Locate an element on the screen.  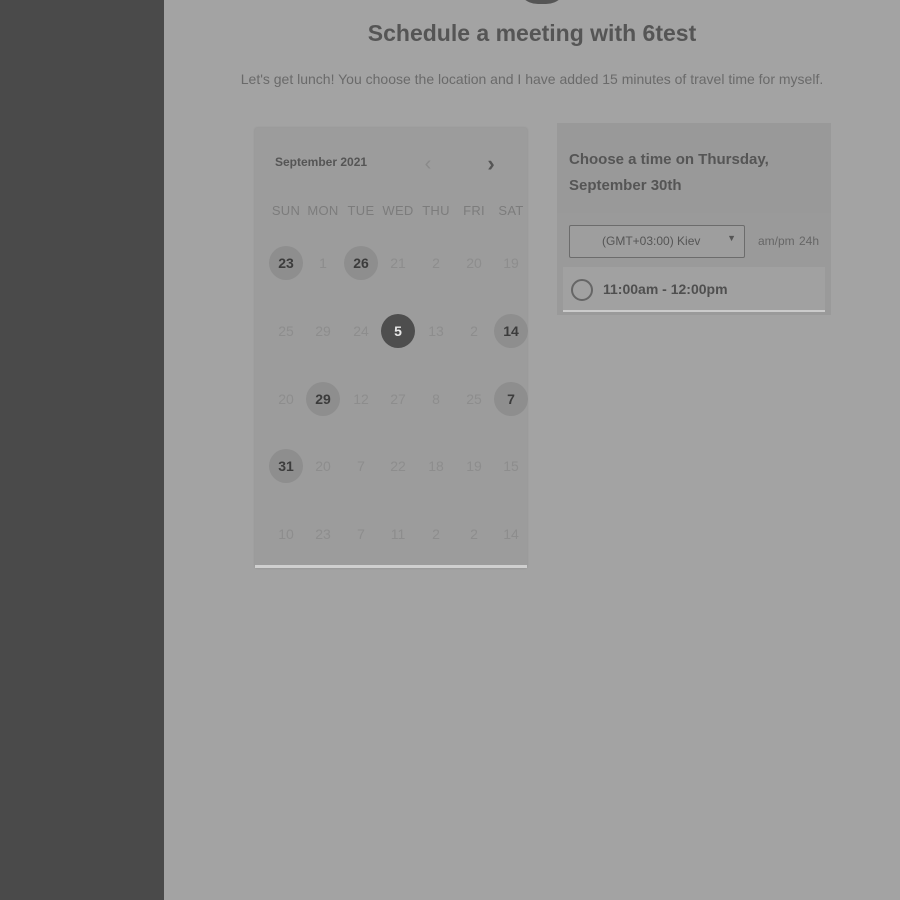
time-slot-label: 11:00am - 12:00pm is located at coordinates (665, 289).